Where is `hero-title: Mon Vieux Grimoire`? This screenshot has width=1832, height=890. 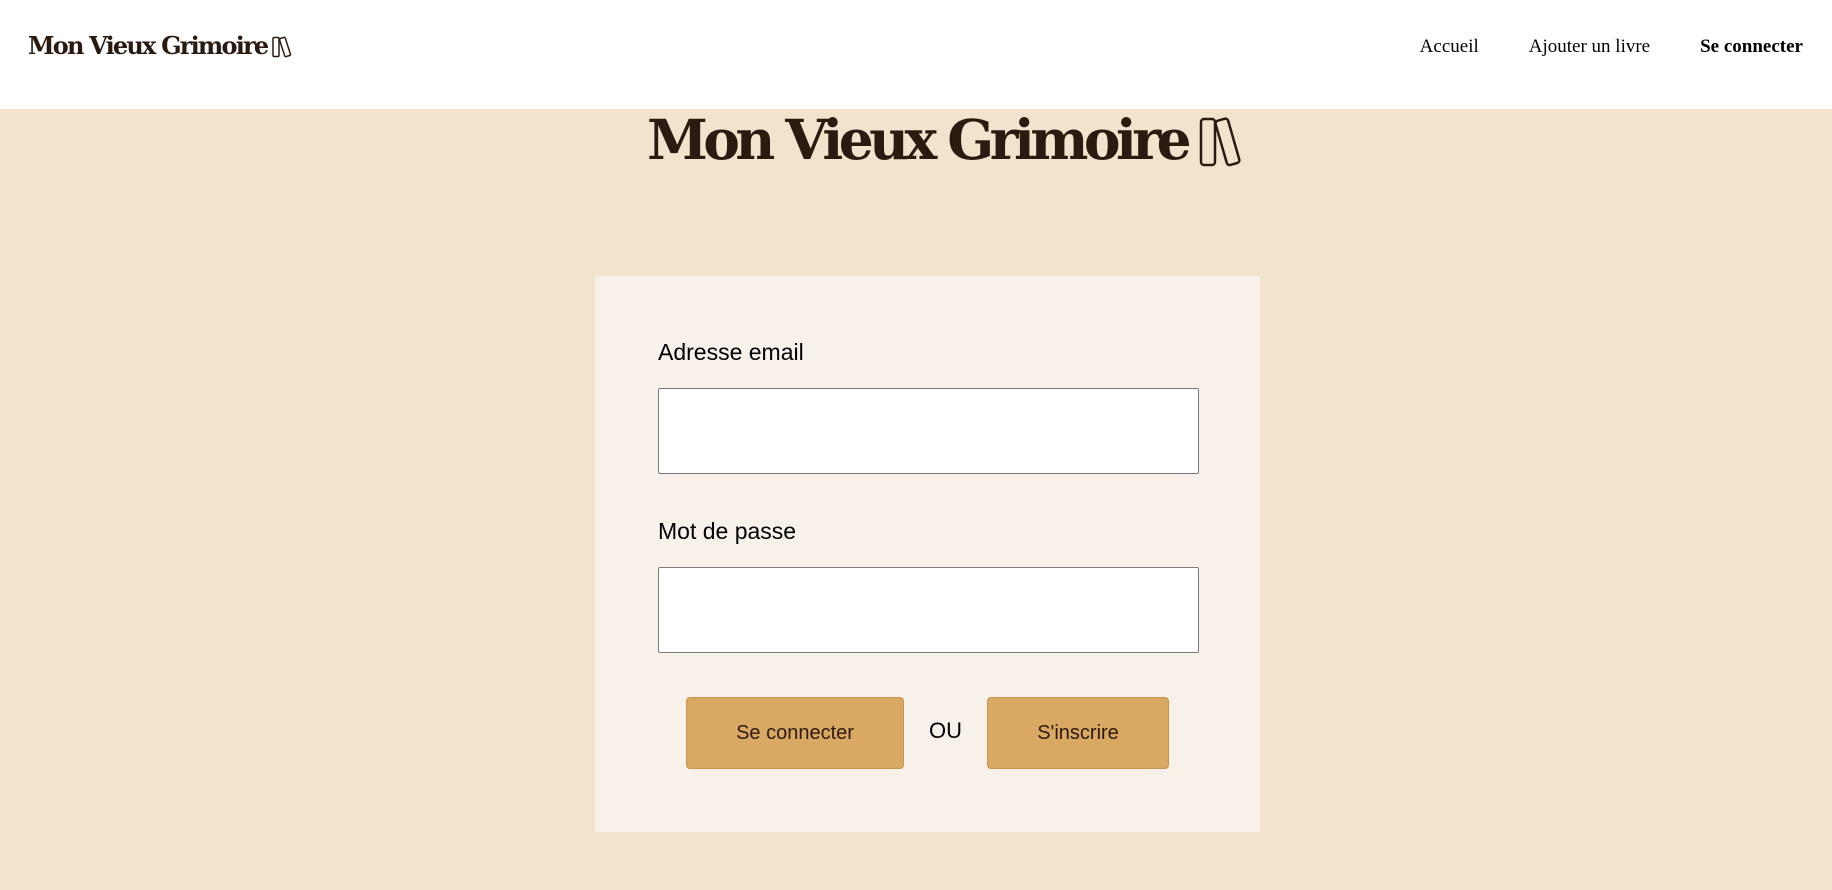 hero-title: Mon Vieux Grimoire is located at coordinates (919, 139).